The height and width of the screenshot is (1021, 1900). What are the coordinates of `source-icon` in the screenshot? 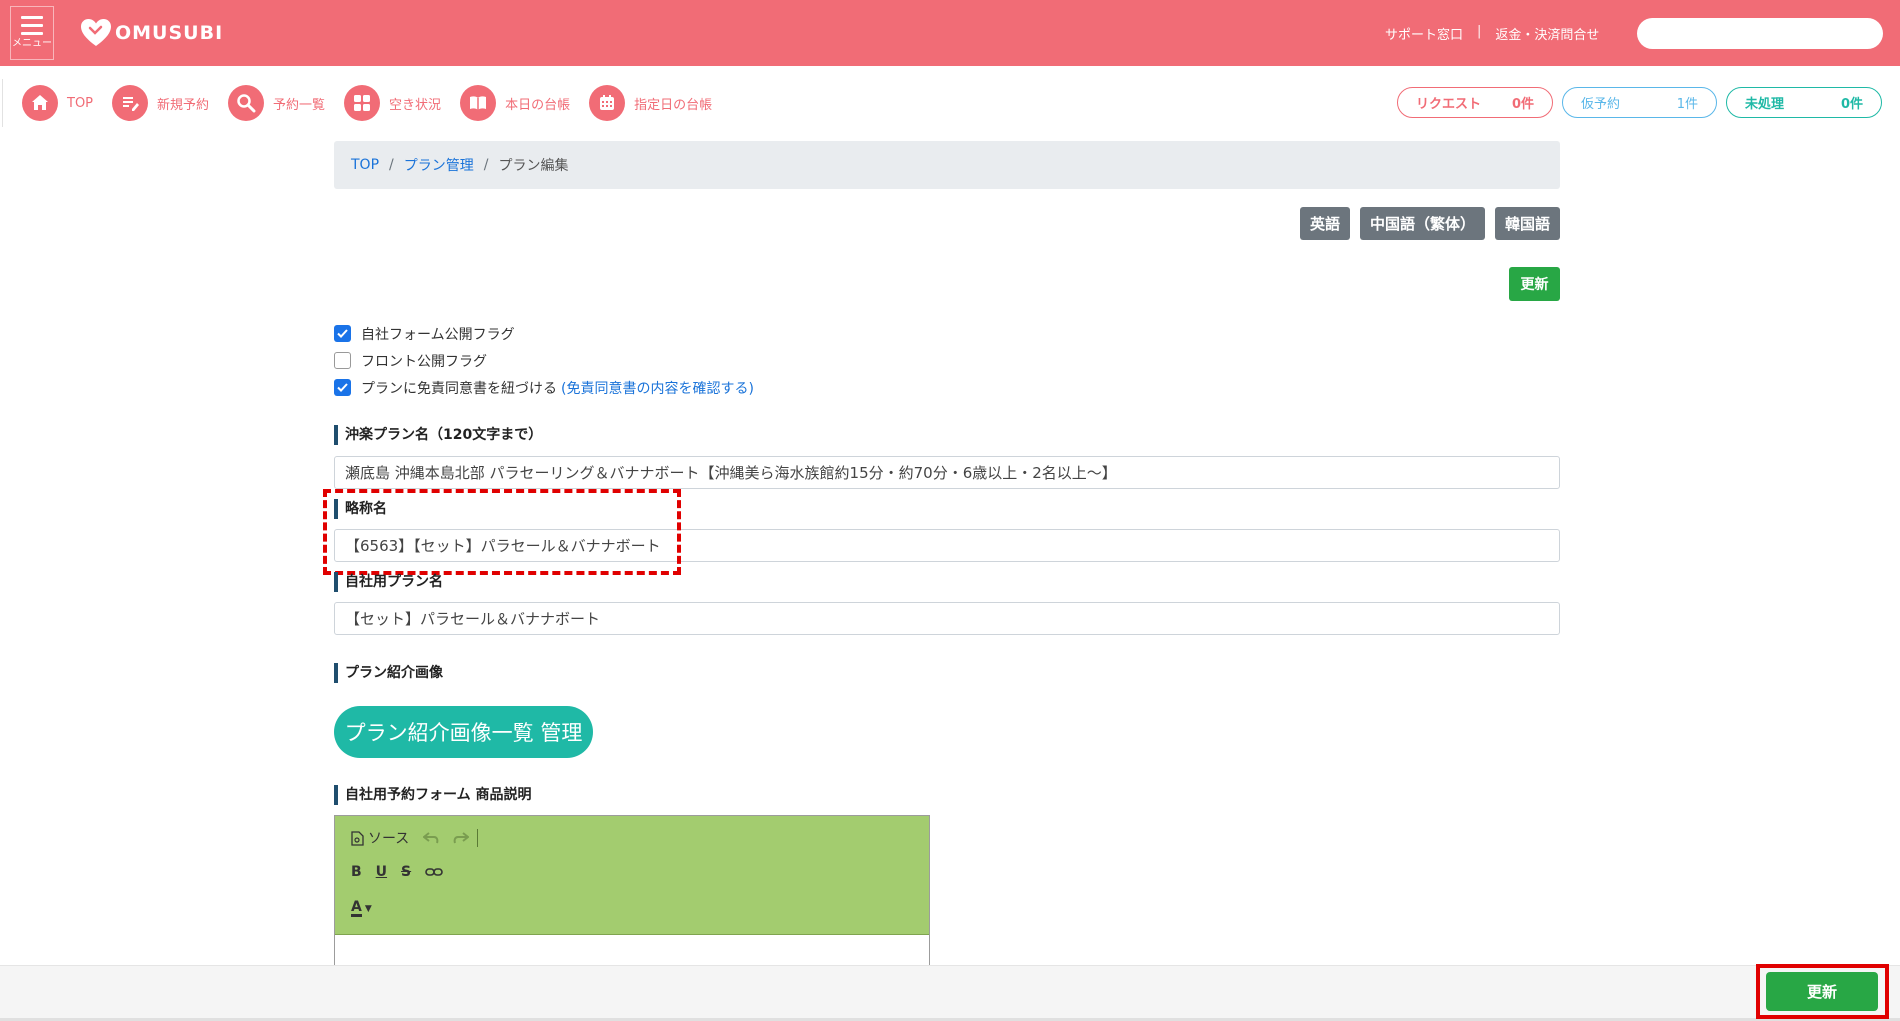 It's located at (357, 838).